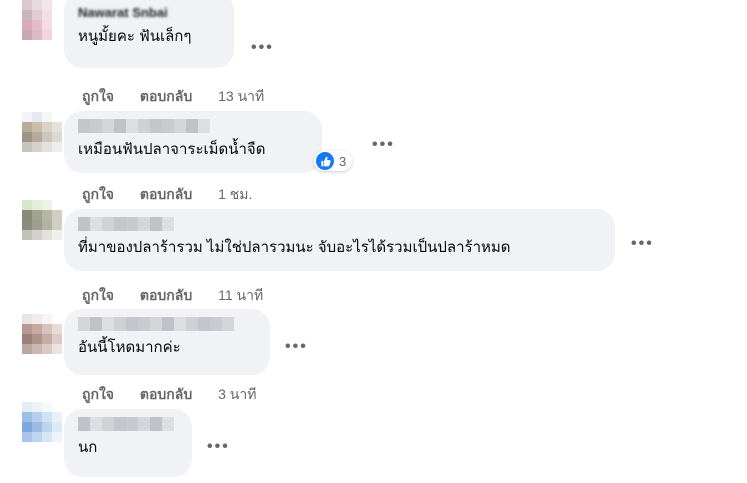 This screenshot has height=483, width=747. What do you see at coordinates (333, 161) in the screenshot?
I see `reaction-summary: 3` at bounding box center [333, 161].